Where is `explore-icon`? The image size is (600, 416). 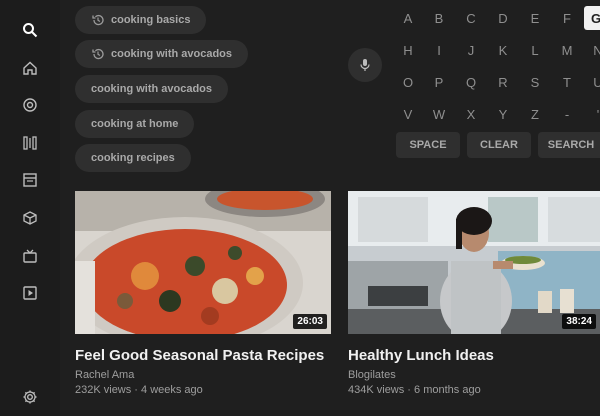 explore-icon is located at coordinates (30, 105).